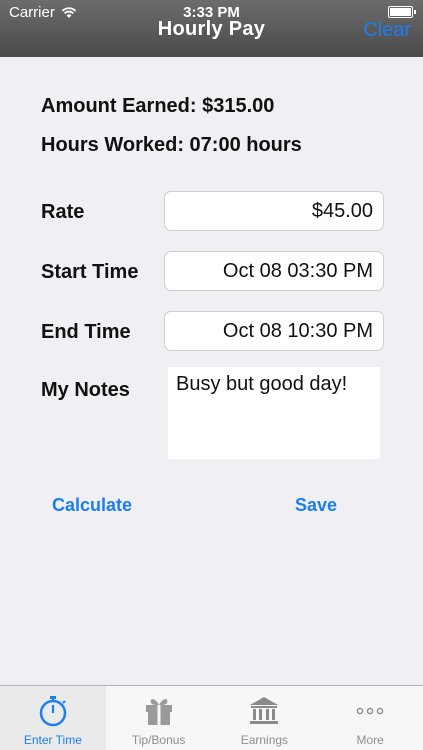  What do you see at coordinates (370, 718) in the screenshot?
I see `tab-more: More` at bounding box center [370, 718].